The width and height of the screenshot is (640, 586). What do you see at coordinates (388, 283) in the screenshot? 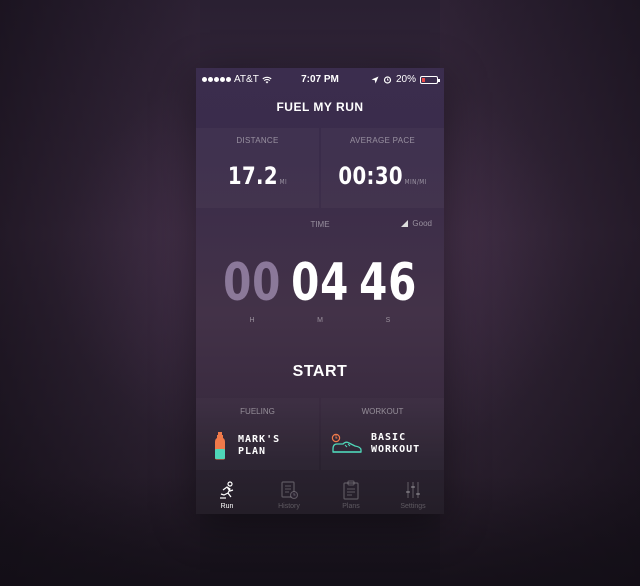
I see `timer-seconds-value: 46` at bounding box center [388, 283].